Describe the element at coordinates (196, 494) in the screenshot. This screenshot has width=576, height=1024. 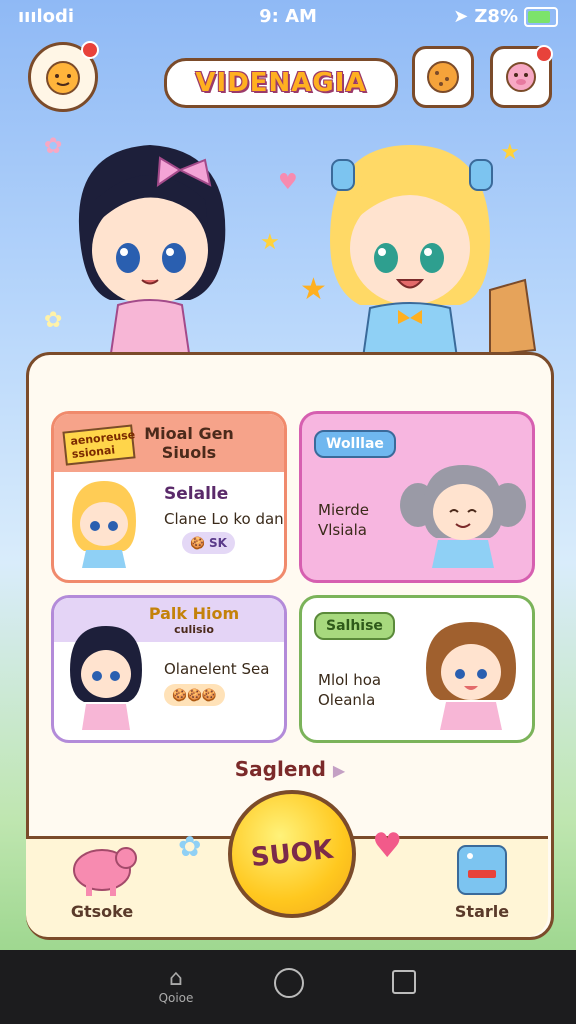
I see `card-title: Selalle` at that location.